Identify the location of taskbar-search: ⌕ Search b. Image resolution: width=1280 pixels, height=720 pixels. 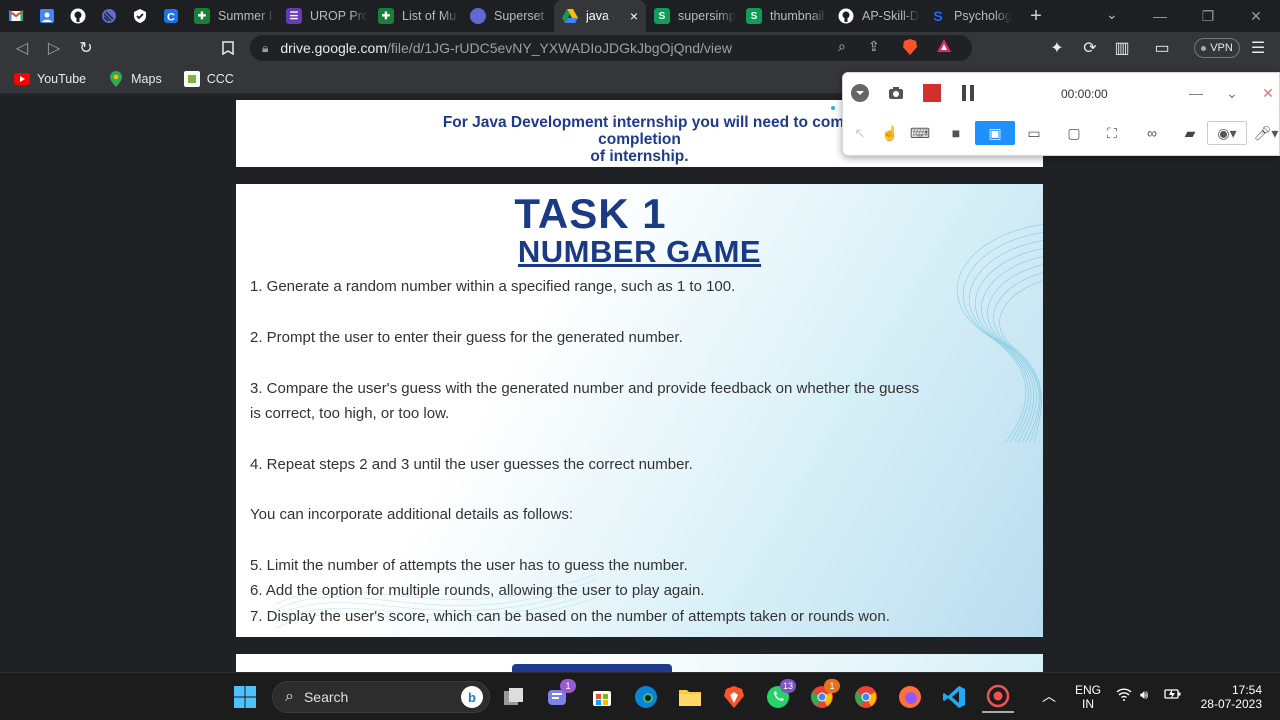
(381, 697).